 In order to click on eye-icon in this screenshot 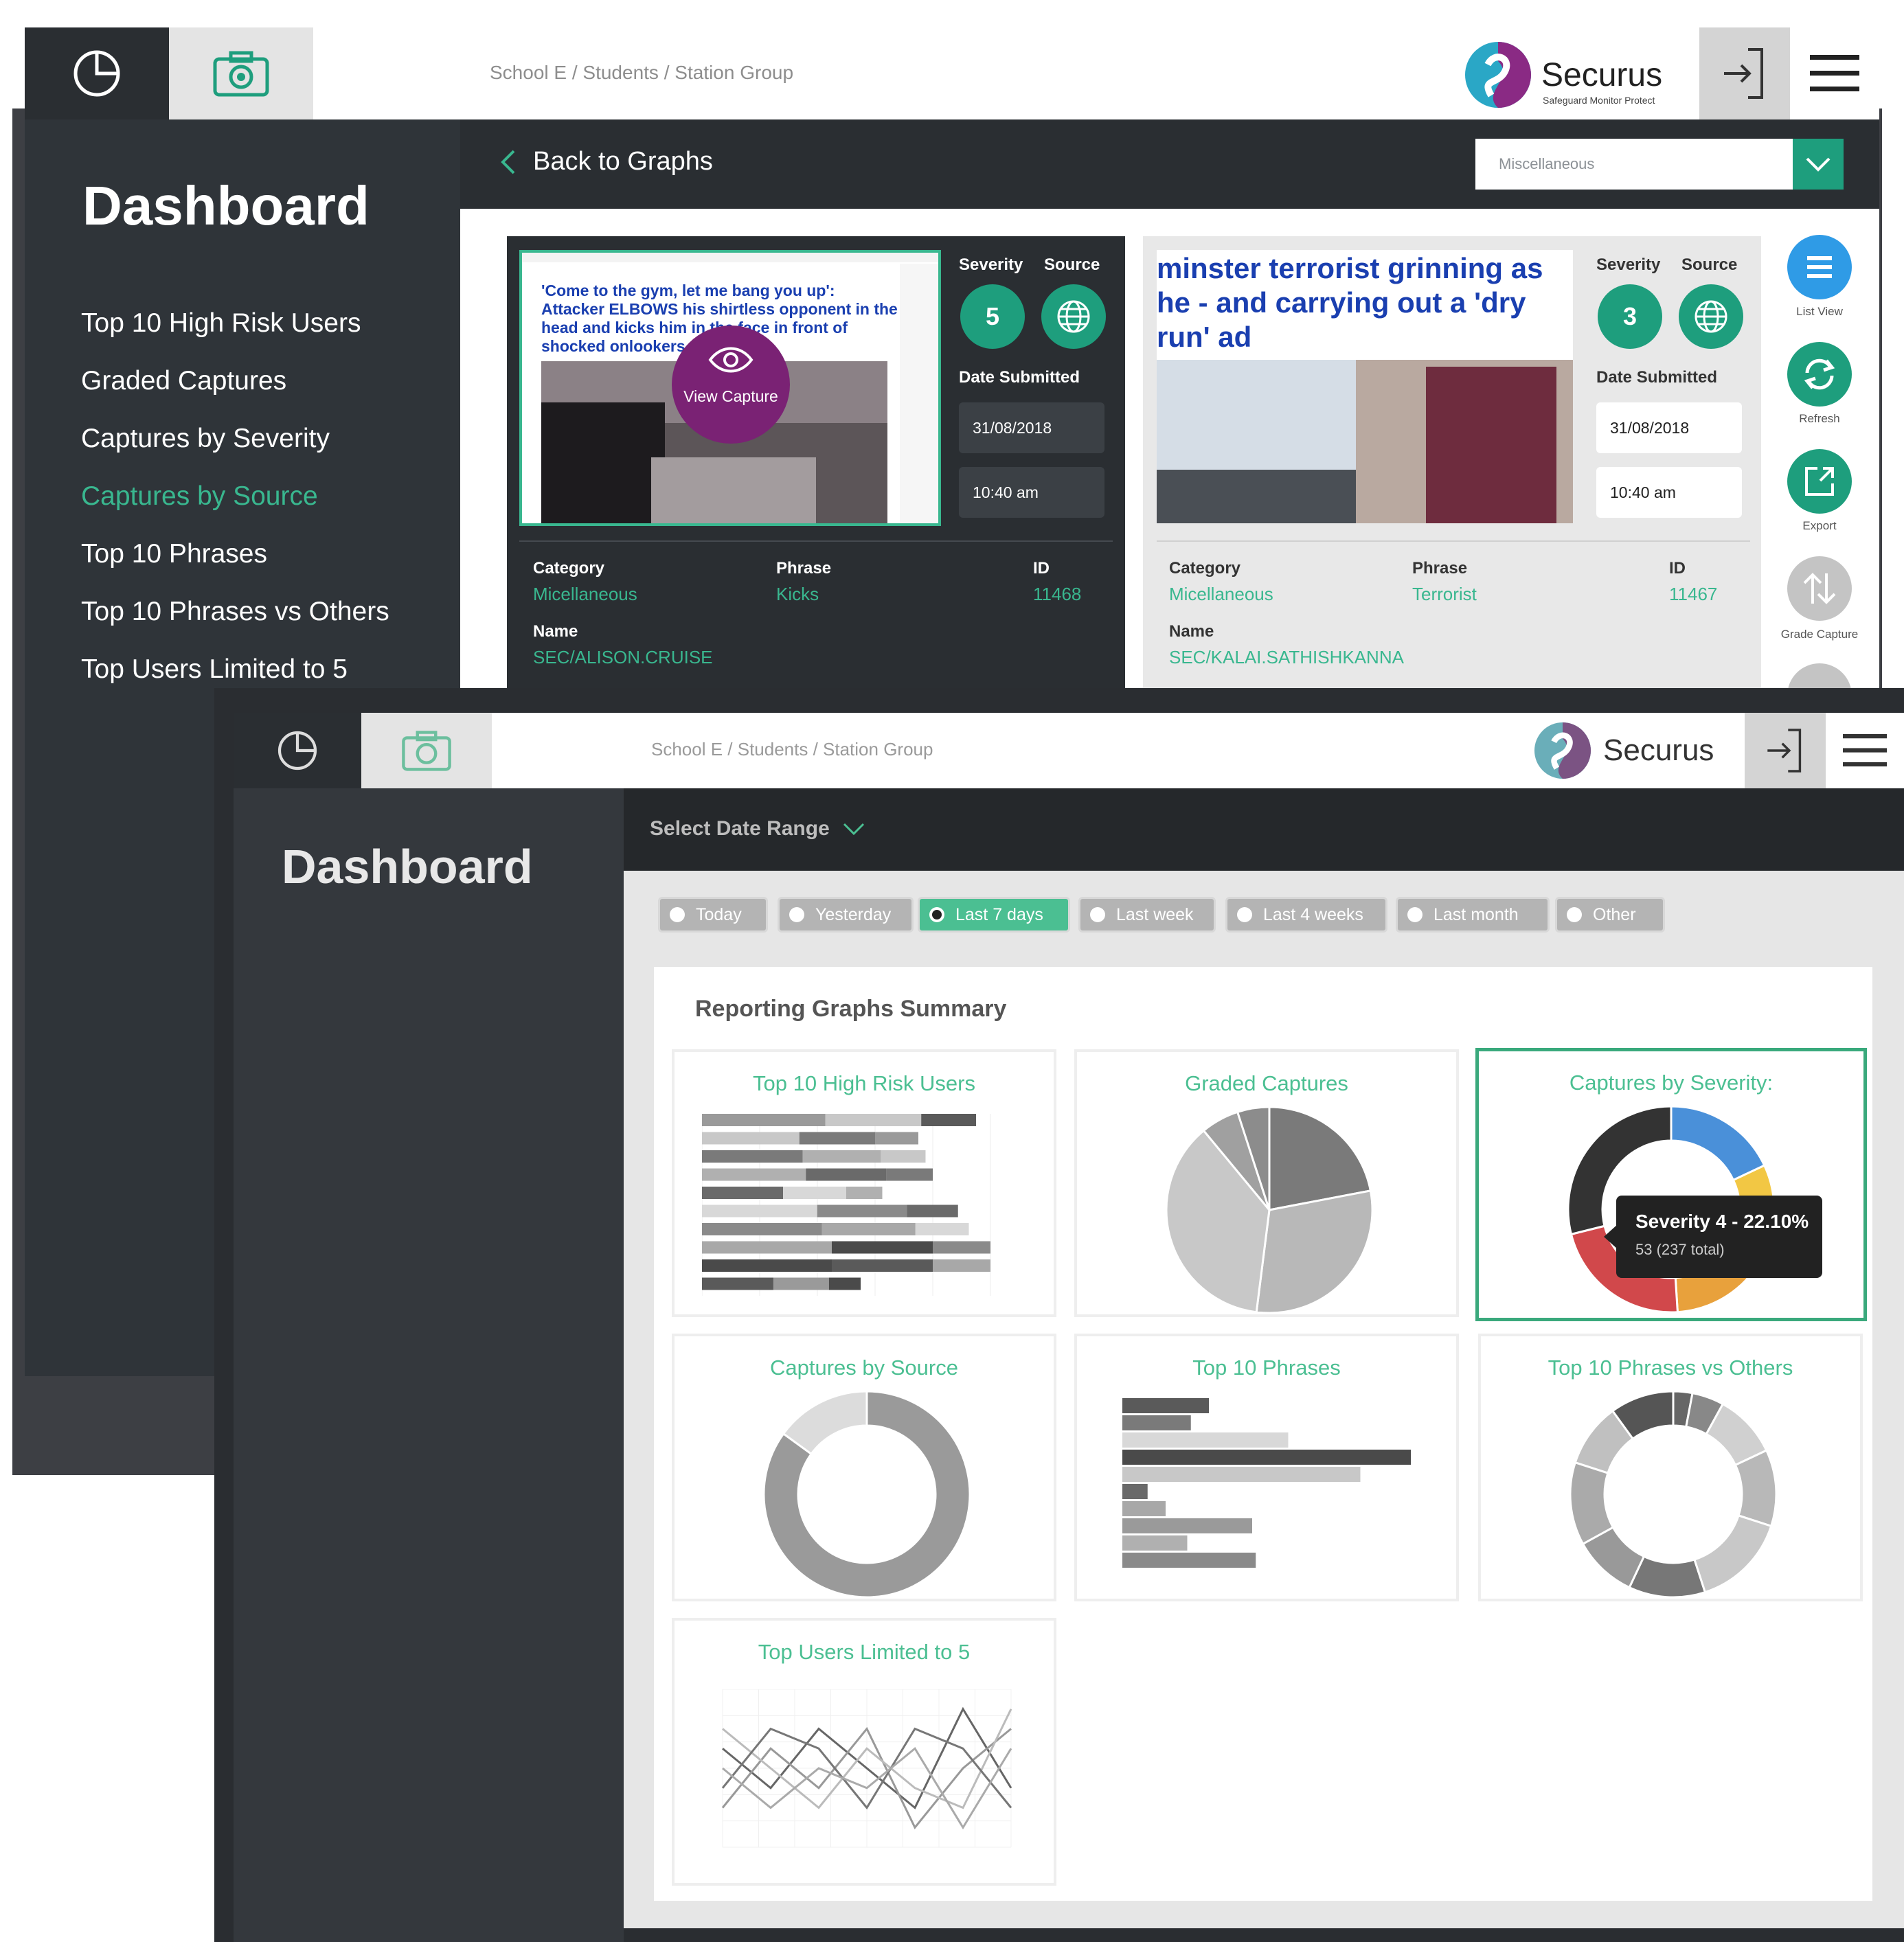, I will do `click(730, 360)`.